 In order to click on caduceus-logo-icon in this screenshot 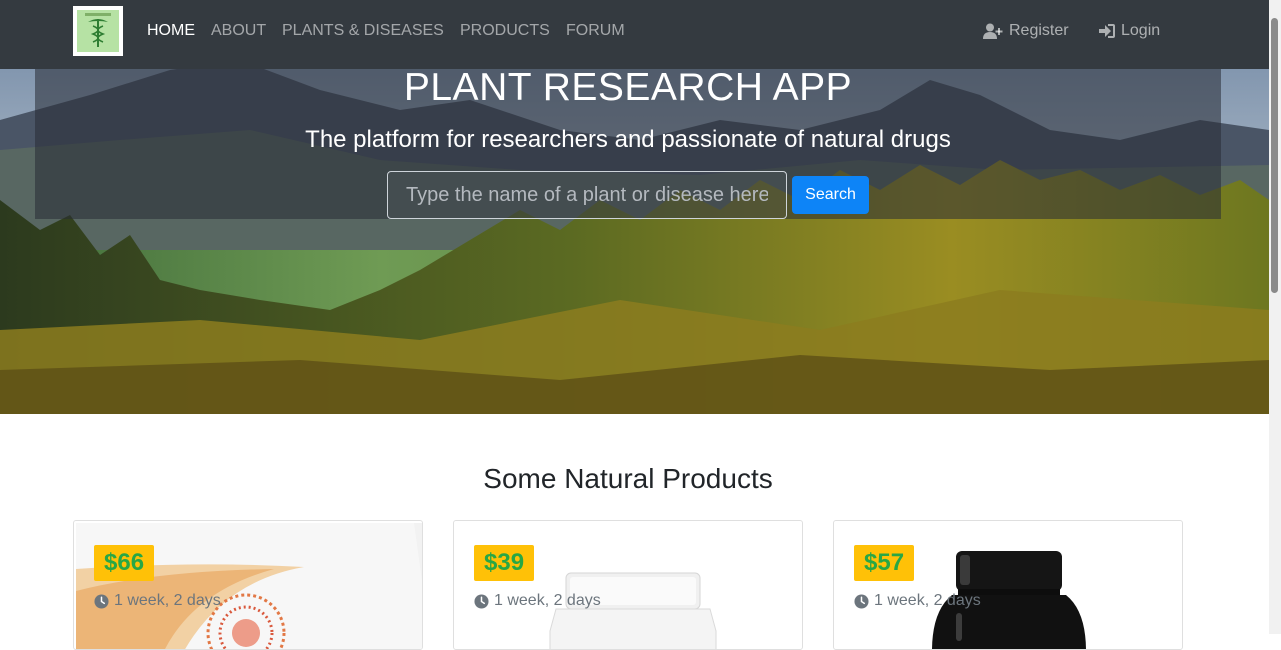, I will do `click(98, 31)`.